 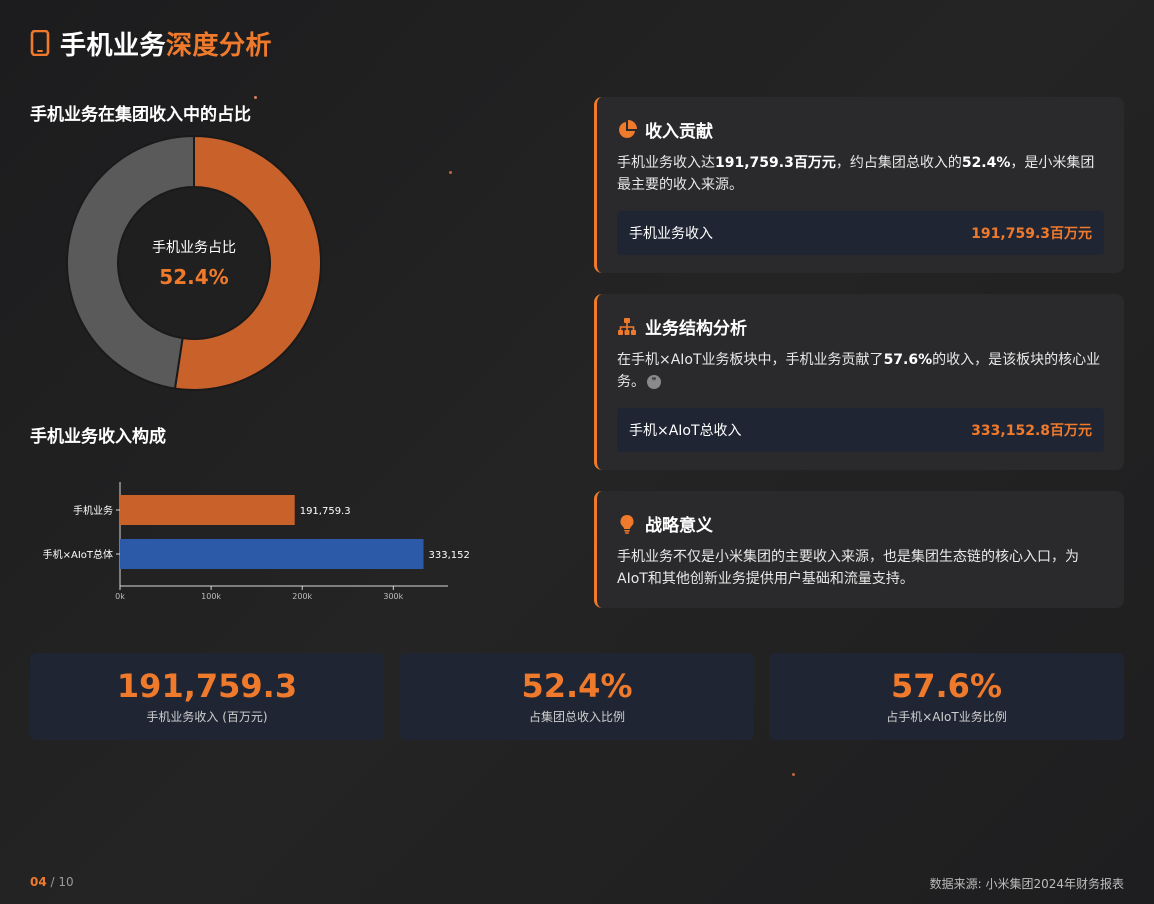 What do you see at coordinates (679, 526) in the screenshot?
I see `card-title: 战略意义` at bounding box center [679, 526].